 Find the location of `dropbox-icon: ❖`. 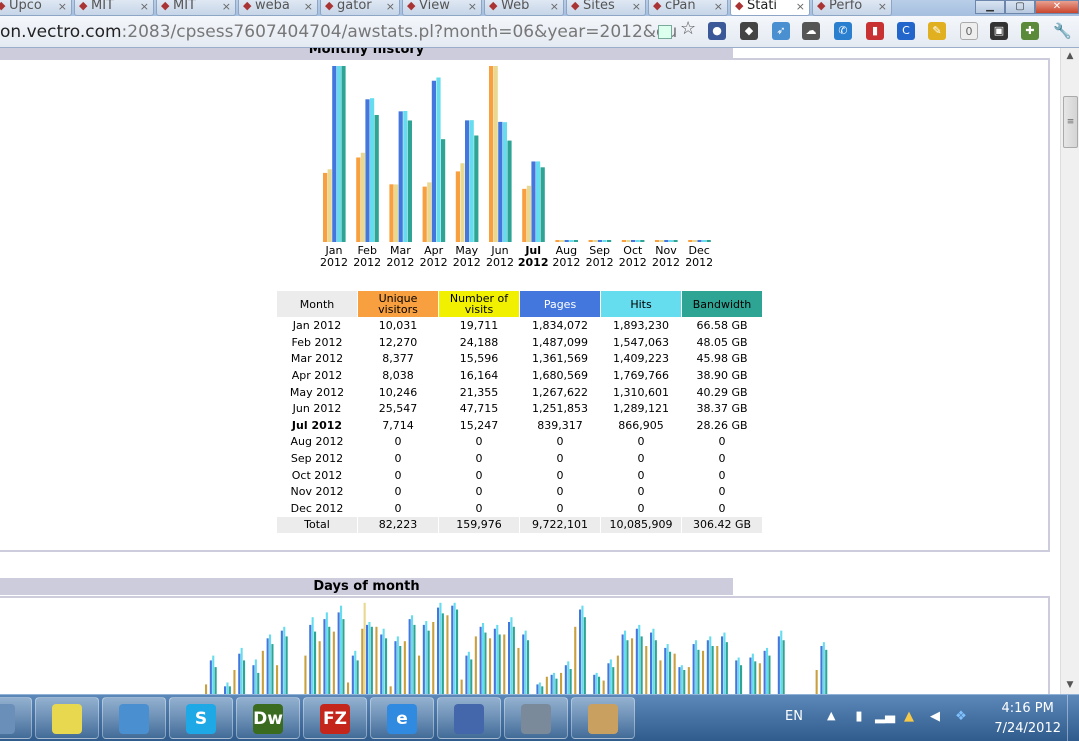

dropbox-icon: ❖ is located at coordinates (961, 717).